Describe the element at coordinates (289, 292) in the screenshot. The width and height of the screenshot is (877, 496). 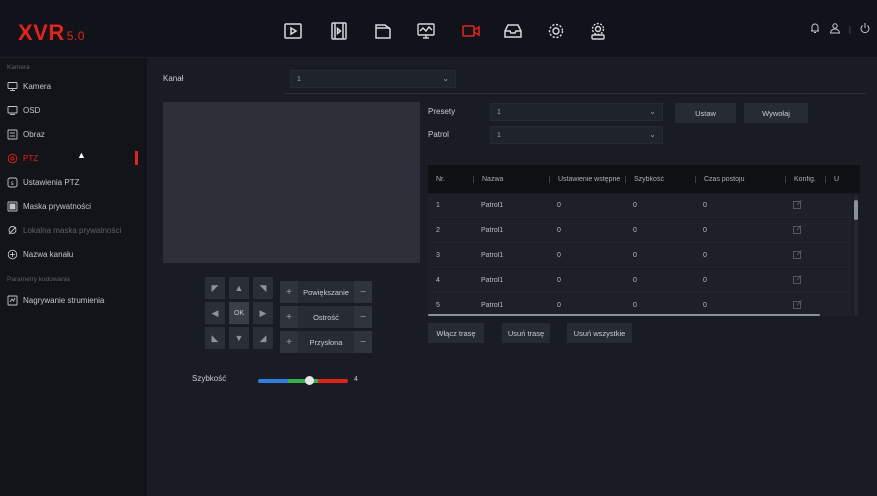
I see `zoom-in-icon: +` at that location.